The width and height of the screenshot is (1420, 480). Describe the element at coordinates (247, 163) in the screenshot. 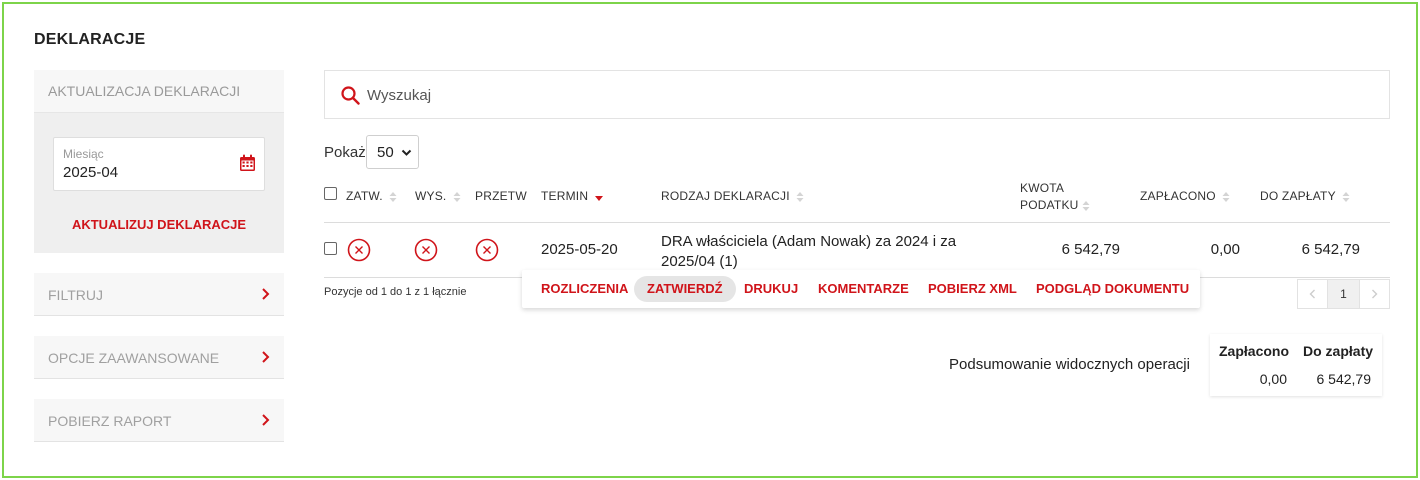

I see `calendar-icon` at that location.